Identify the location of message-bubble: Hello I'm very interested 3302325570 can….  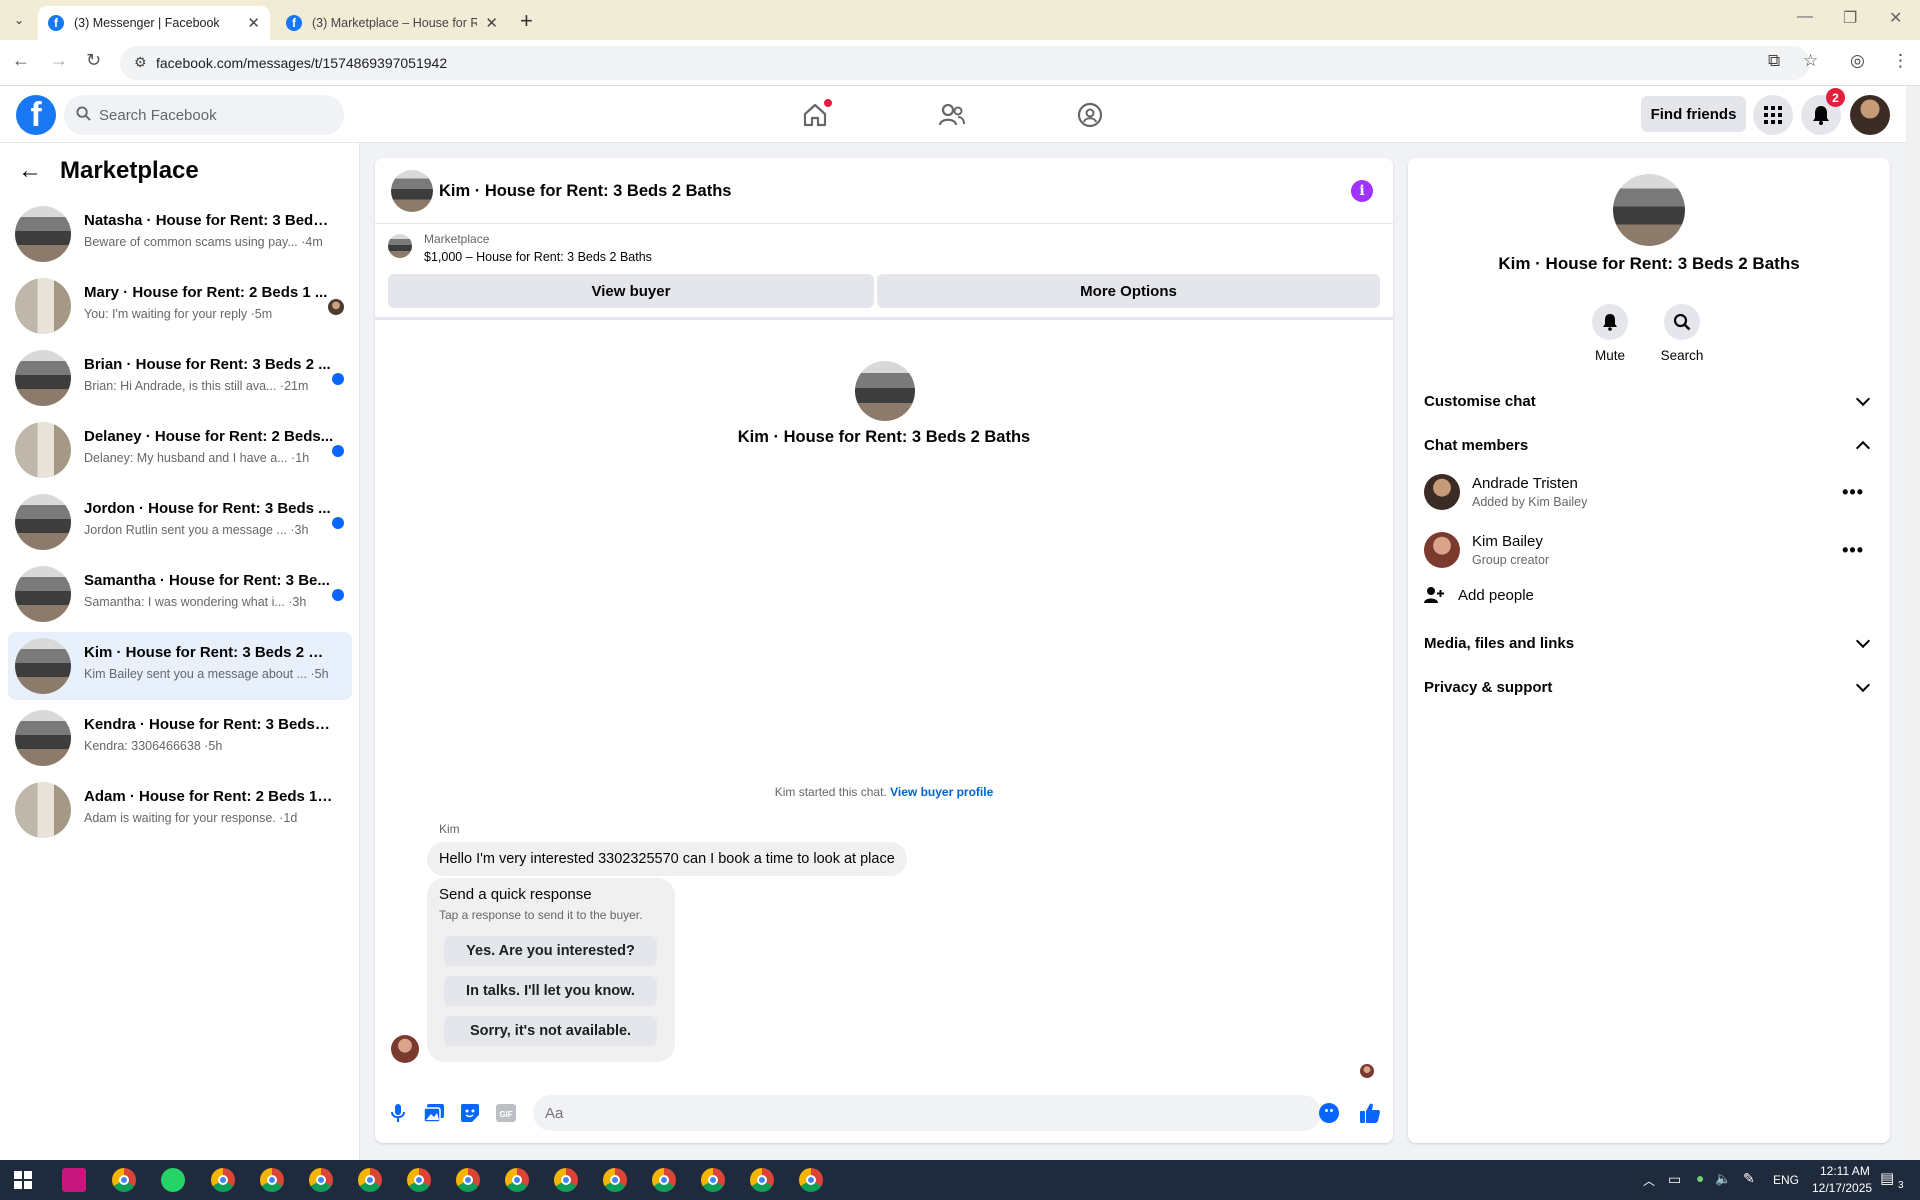
(667, 859).